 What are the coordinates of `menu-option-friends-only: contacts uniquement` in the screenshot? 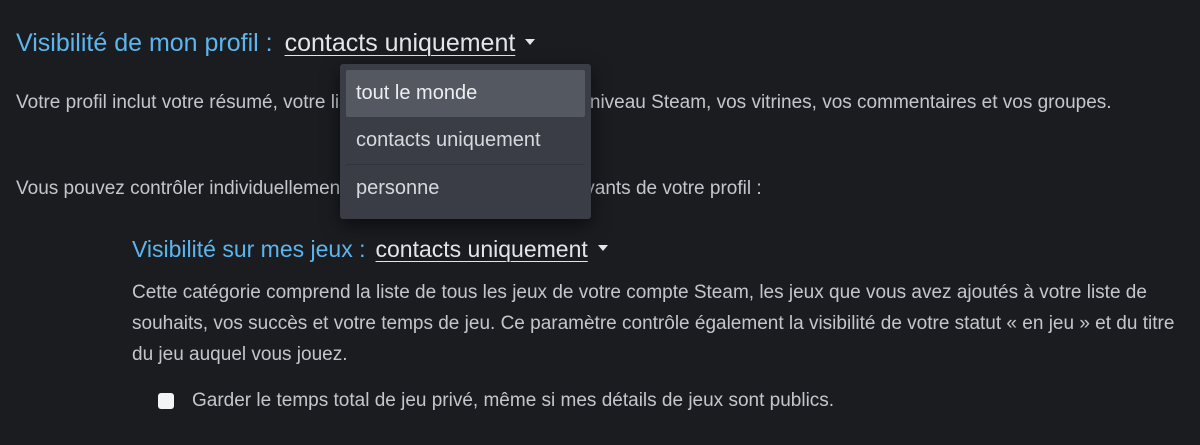 It's located at (465, 140).